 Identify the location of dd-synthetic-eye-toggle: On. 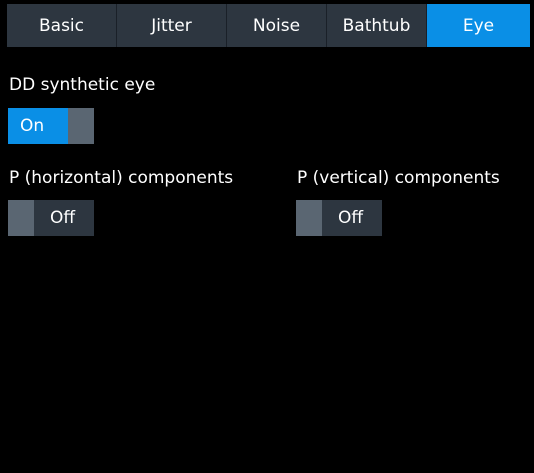
(51, 126).